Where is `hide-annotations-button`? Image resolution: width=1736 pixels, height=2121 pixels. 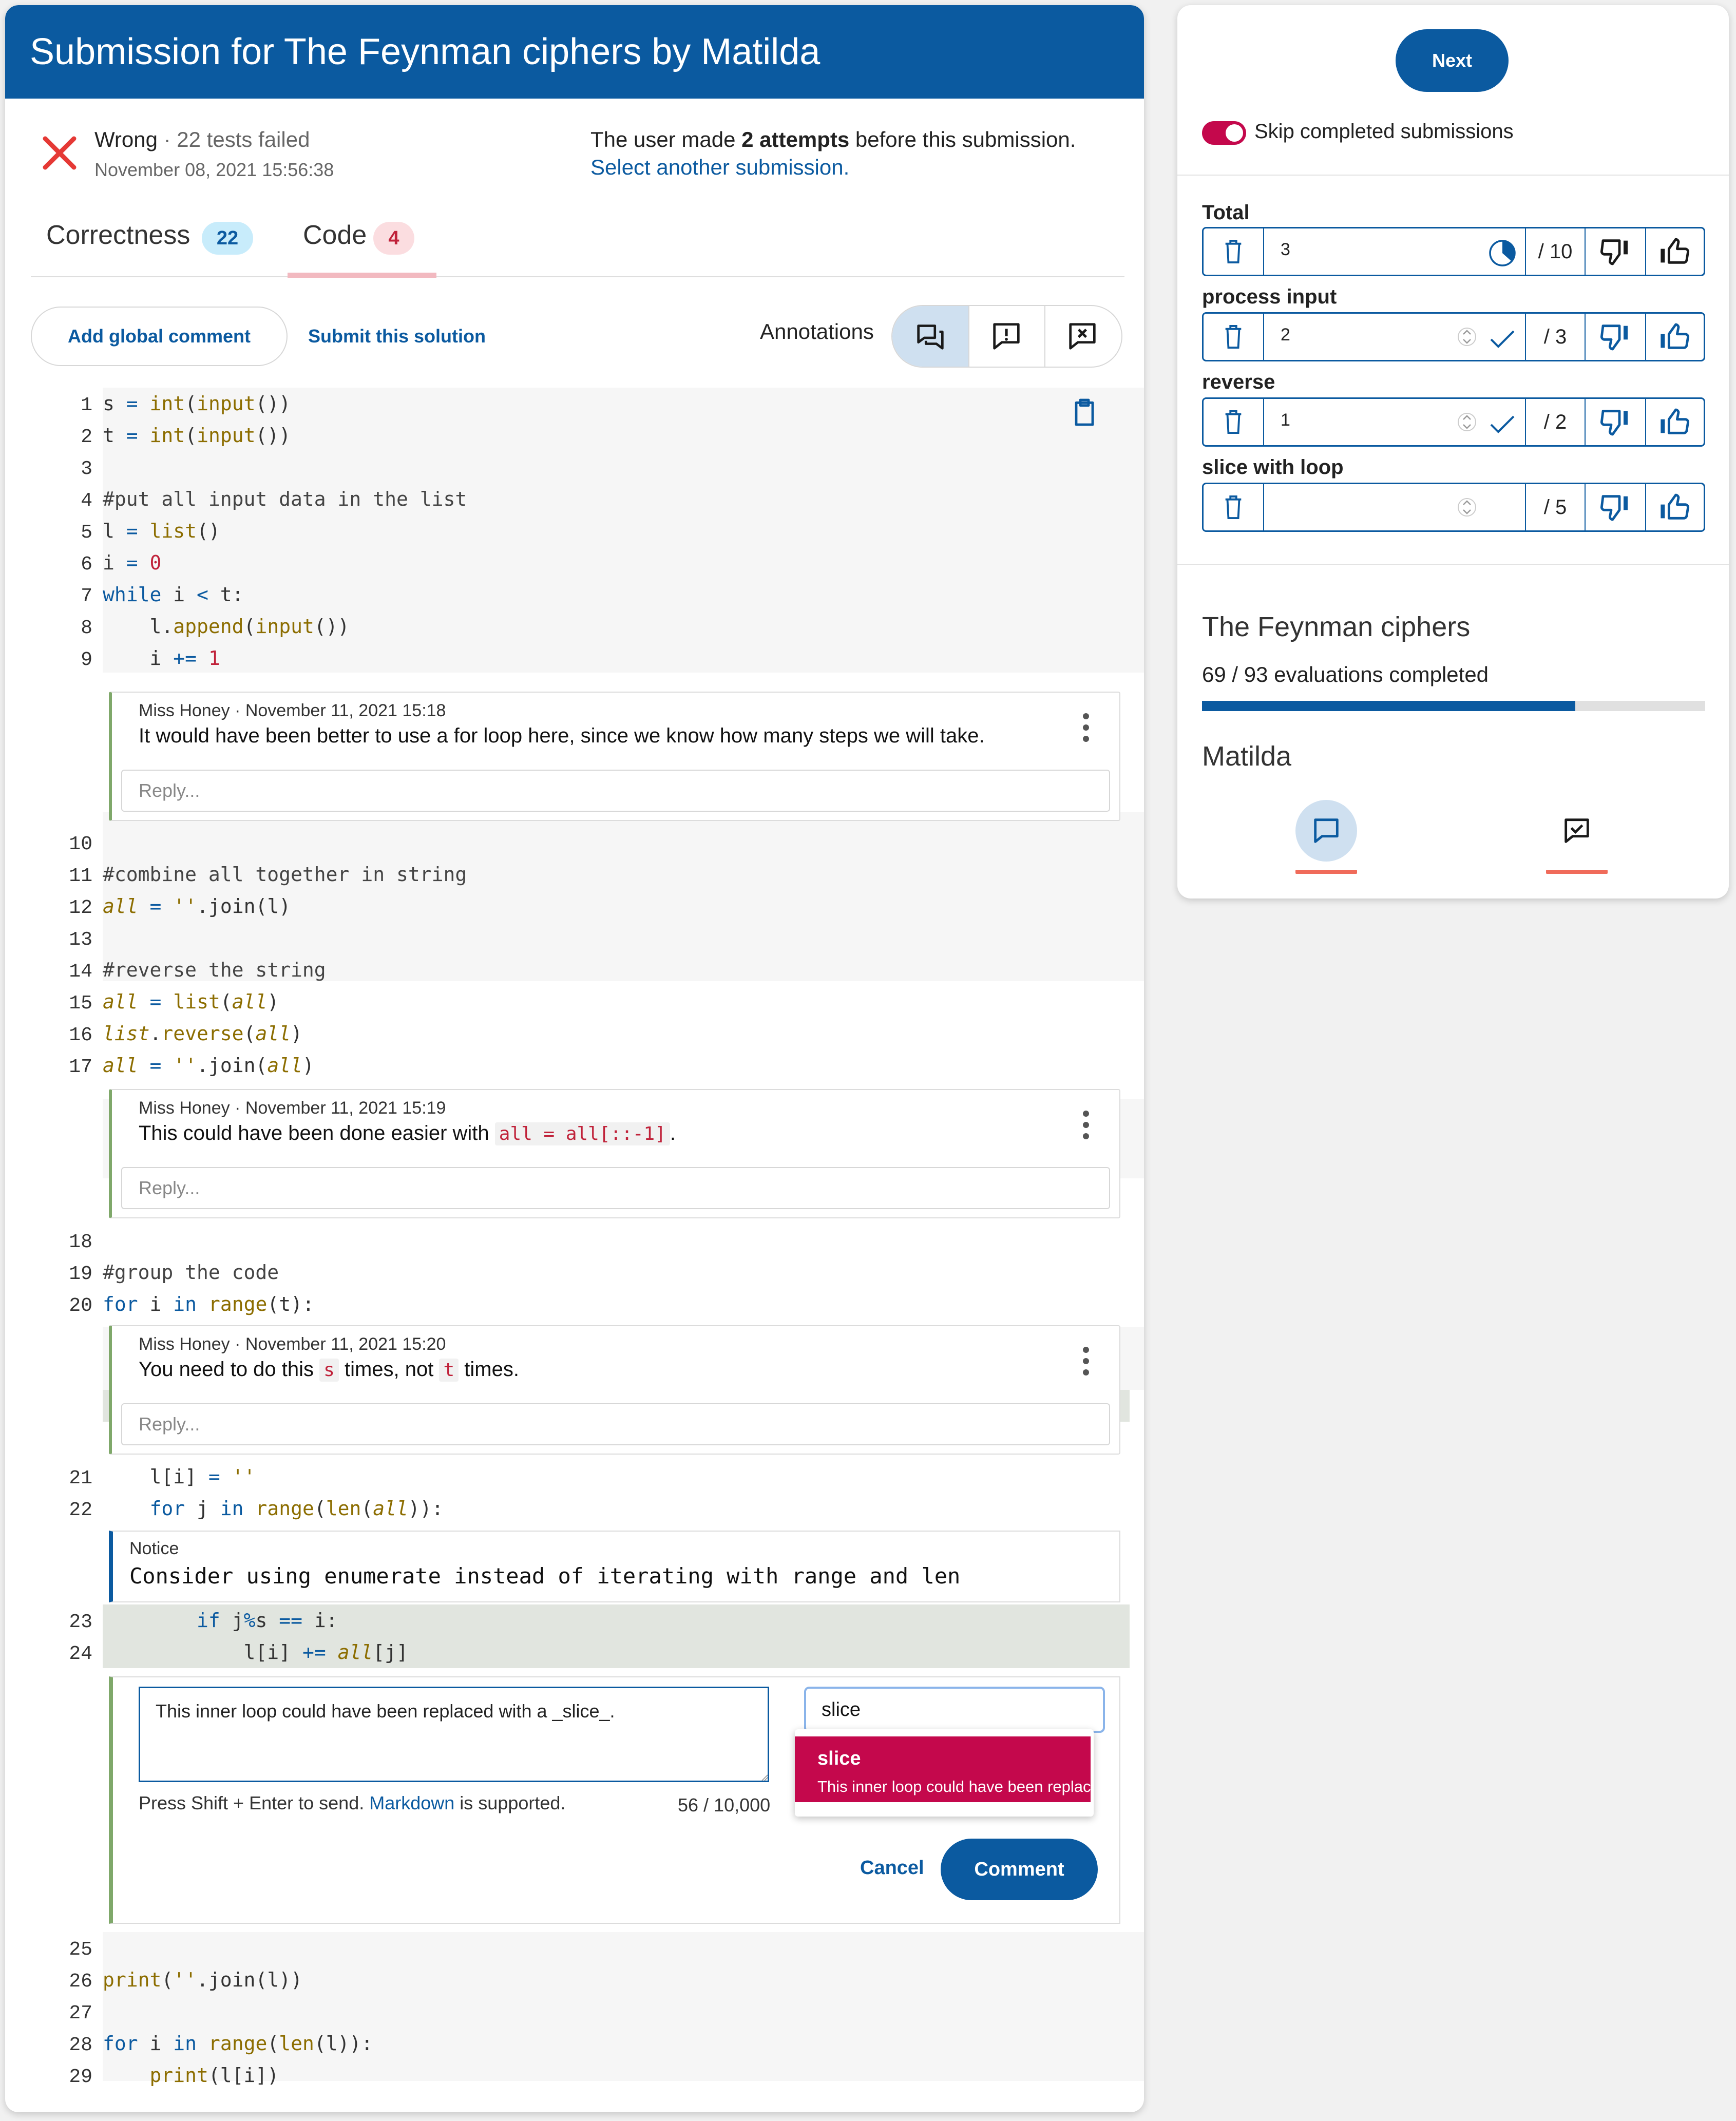
hide-annotations-button is located at coordinates (1082, 337).